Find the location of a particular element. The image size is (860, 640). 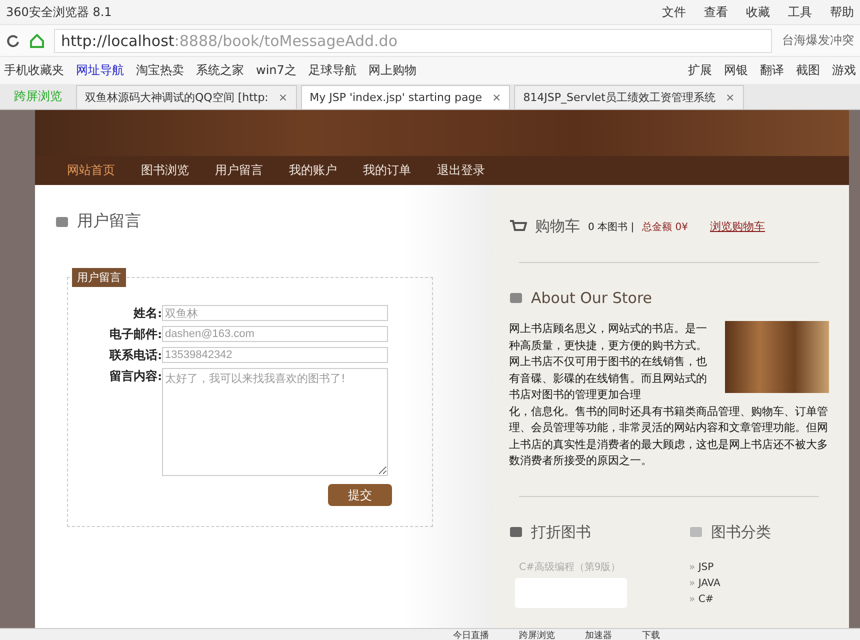

bookmark-link: 系统之家 is located at coordinates (220, 70).